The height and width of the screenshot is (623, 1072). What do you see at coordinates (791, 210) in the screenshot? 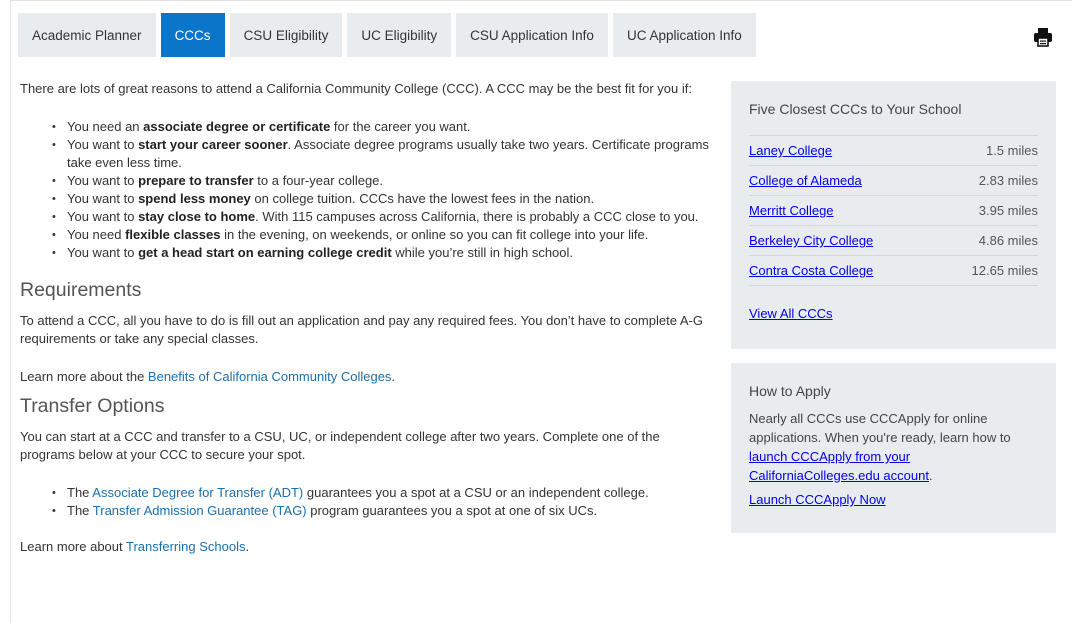
I see `college-link: Merritt College` at bounding box center [791, 210].